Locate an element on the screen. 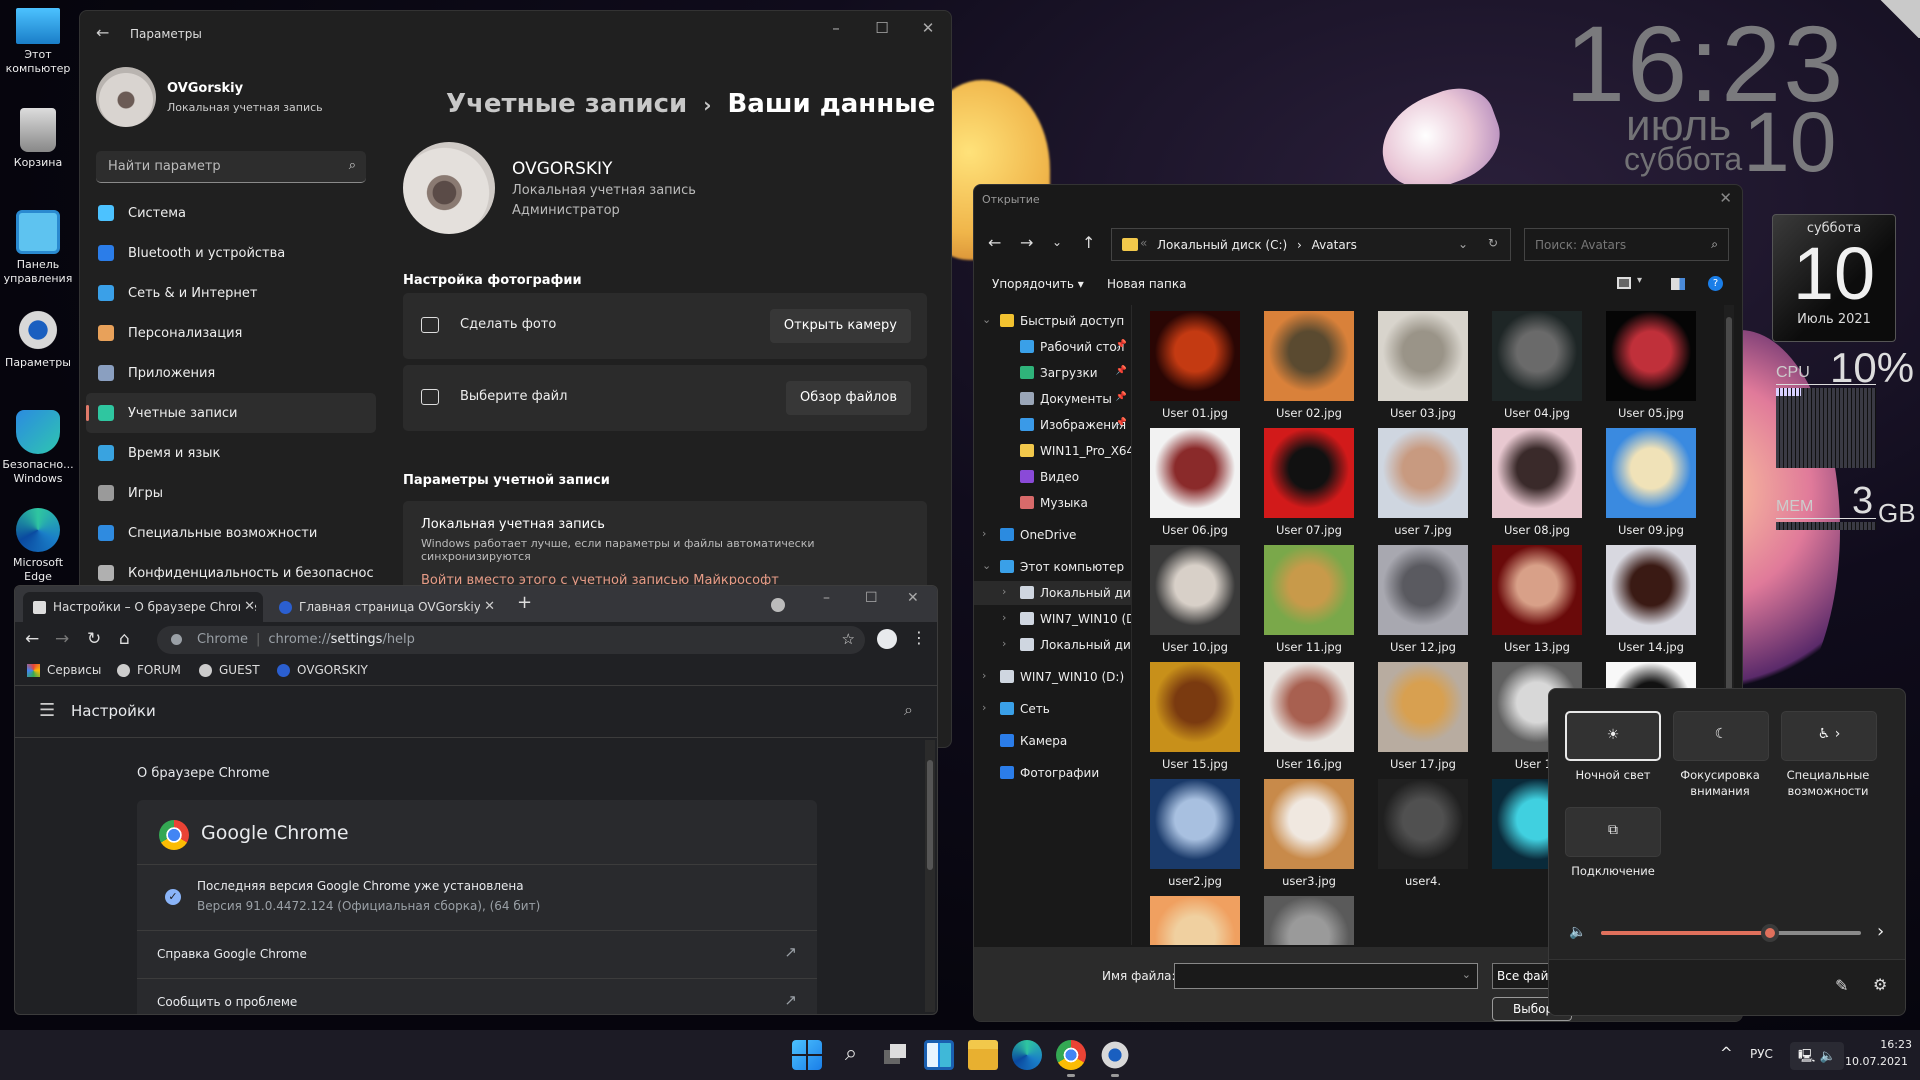  search-input: Поиск: Avatars ⌕ is located at coordinates (1626, 244).